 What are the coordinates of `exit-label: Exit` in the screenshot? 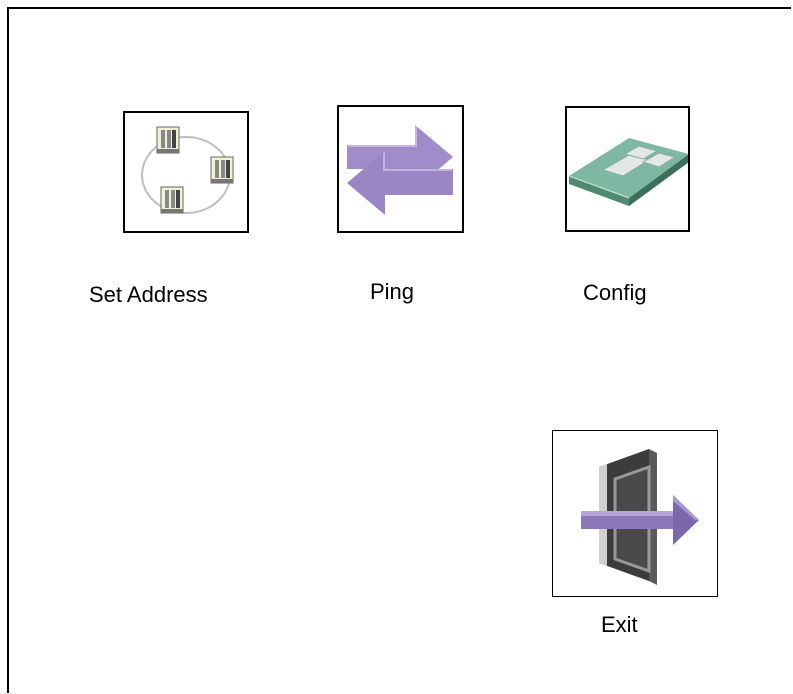 It's located at (619, 625).